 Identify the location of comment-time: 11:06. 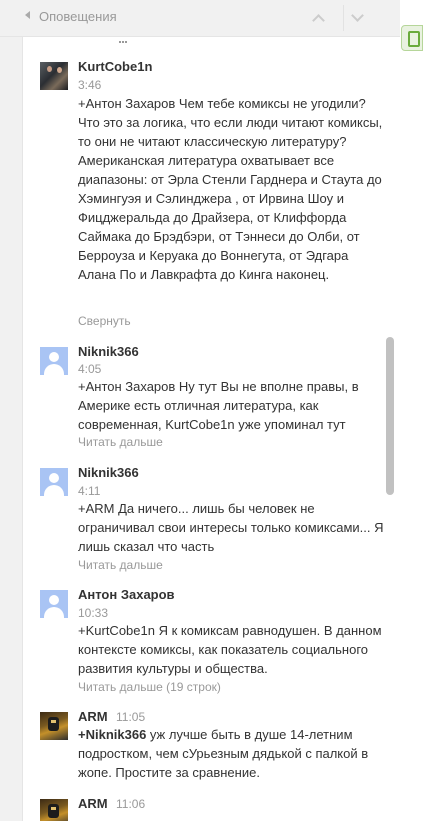
(130, 804).